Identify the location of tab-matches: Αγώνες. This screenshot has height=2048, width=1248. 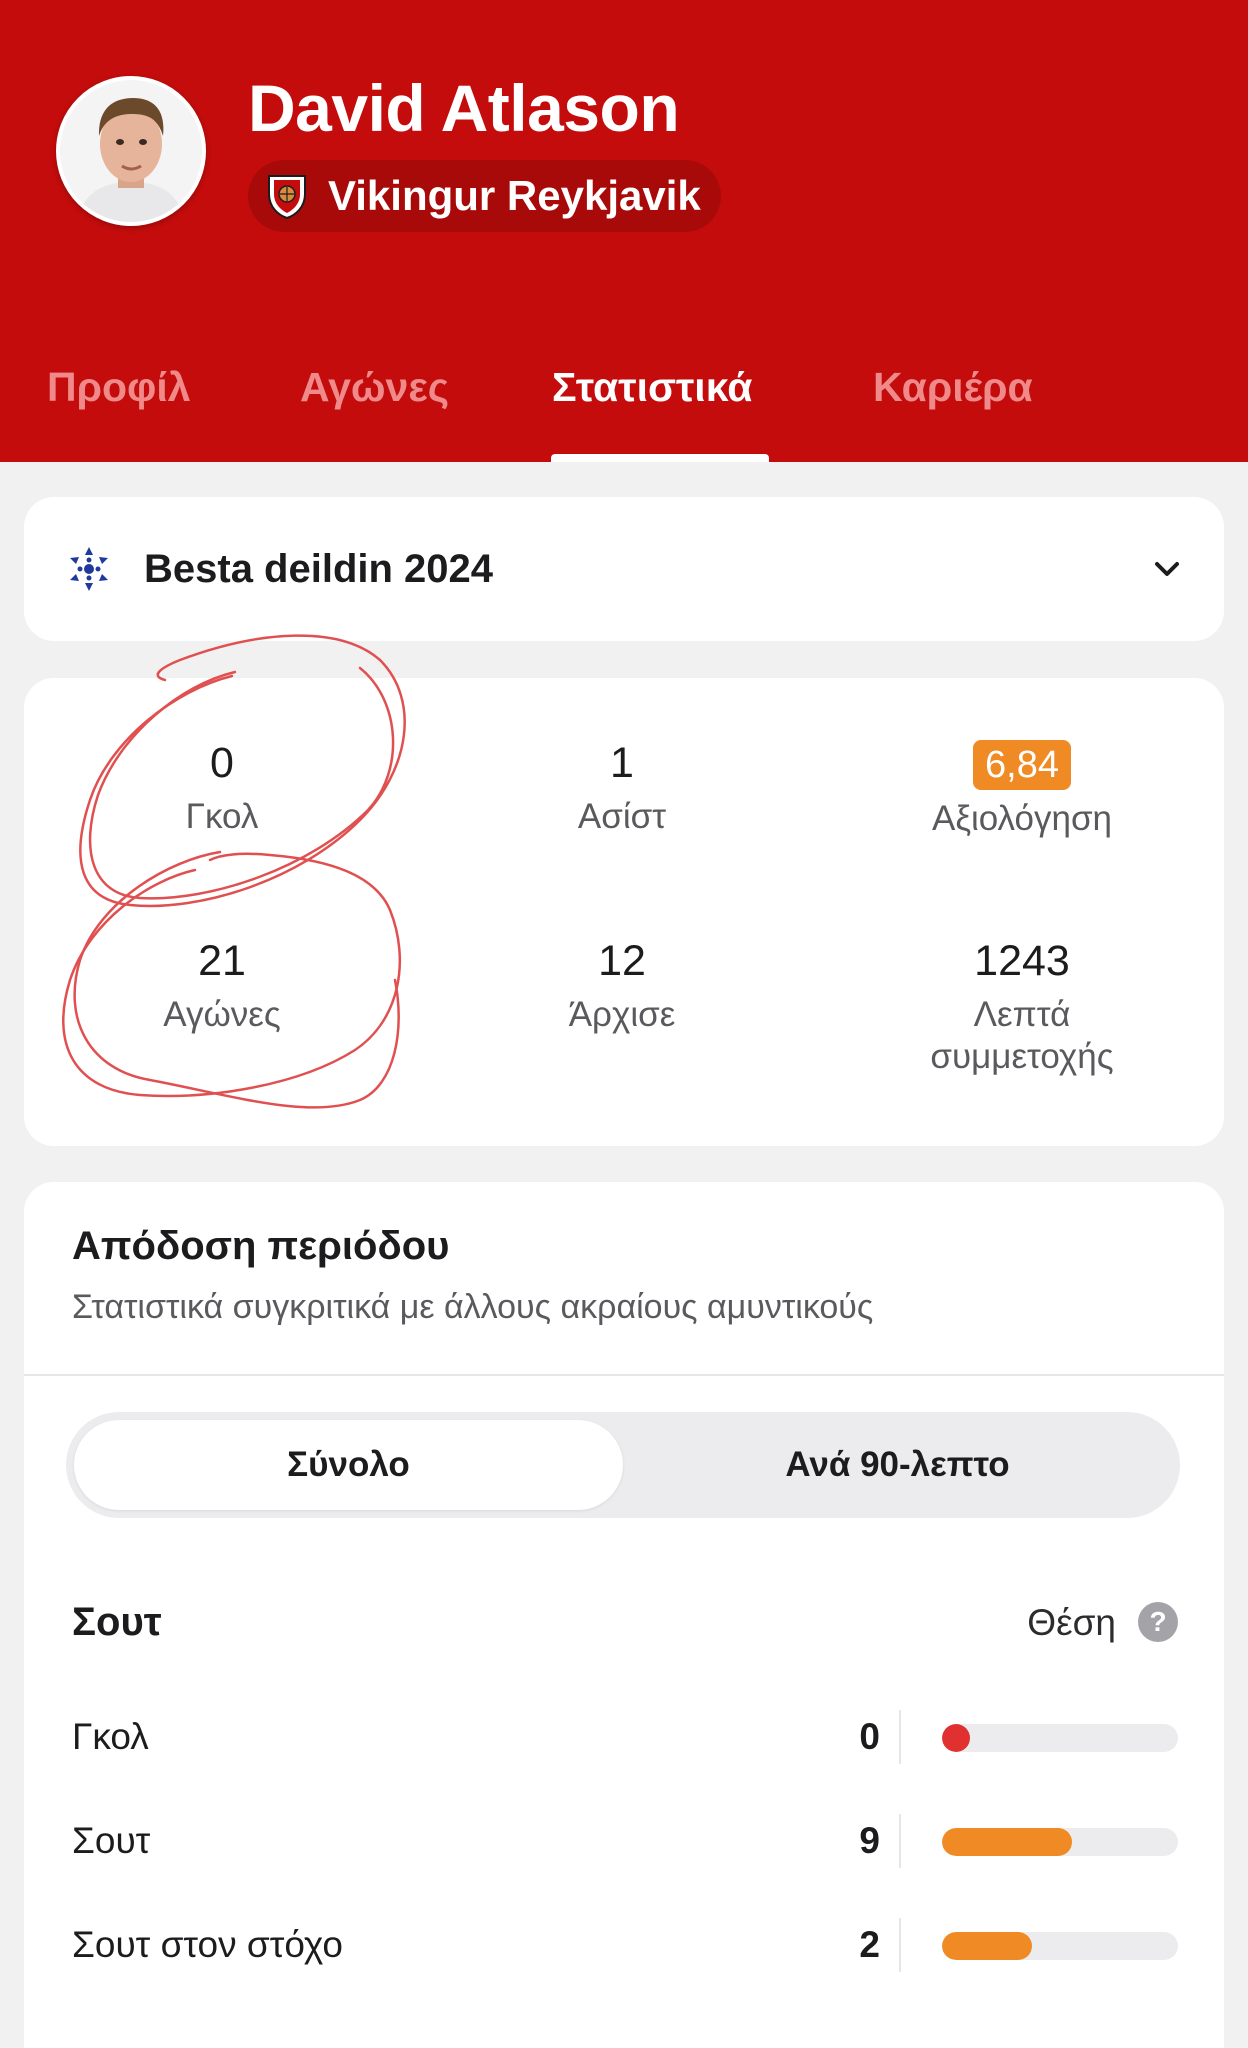
(374, 387).